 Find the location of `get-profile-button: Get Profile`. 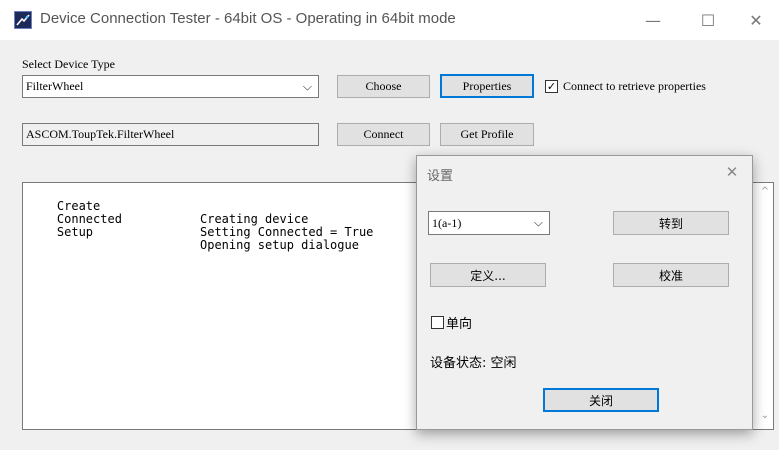

get-profile-button: Get Profile is located at coordinates (487, 134).